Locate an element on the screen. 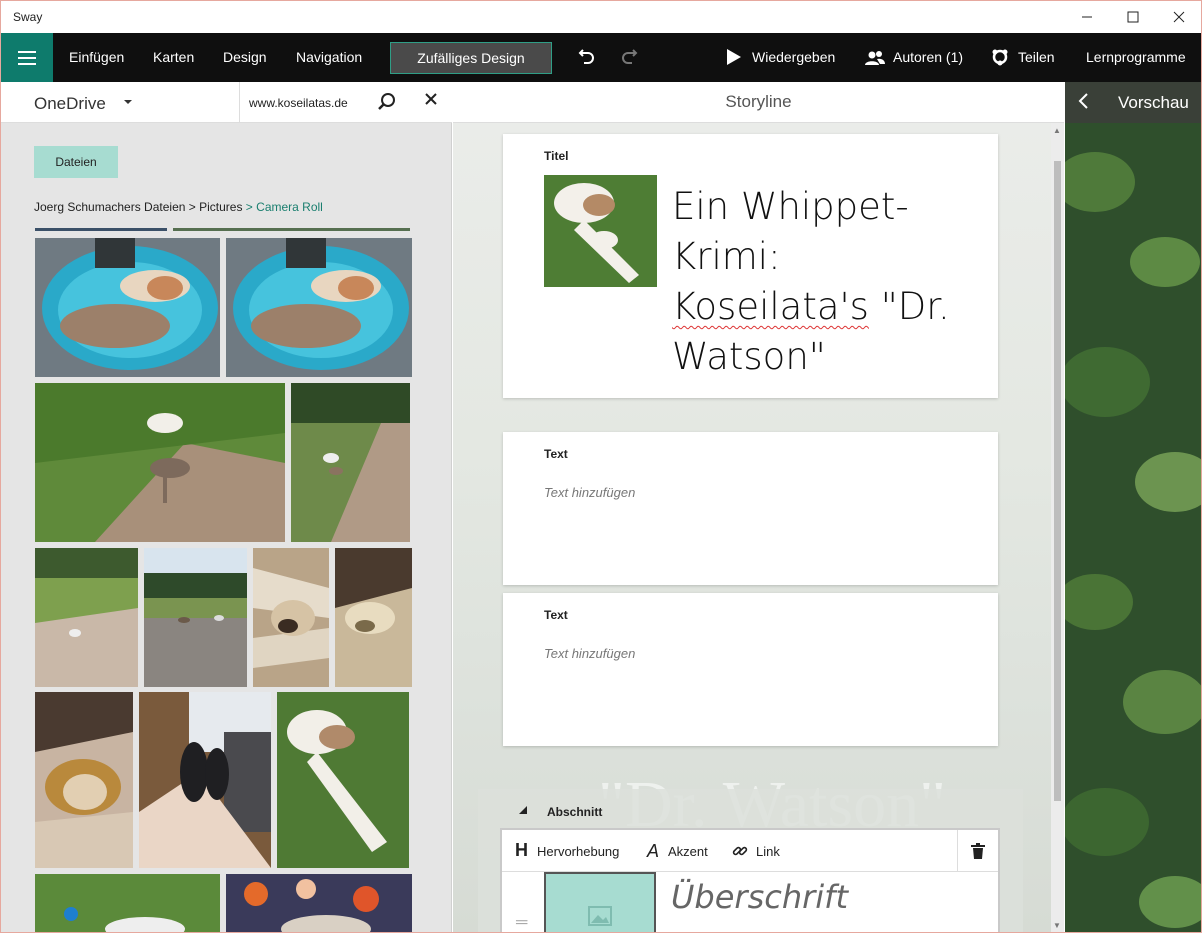 This screenshot has height=933, width=1202. link-icon is located at coordinates (740, 852).